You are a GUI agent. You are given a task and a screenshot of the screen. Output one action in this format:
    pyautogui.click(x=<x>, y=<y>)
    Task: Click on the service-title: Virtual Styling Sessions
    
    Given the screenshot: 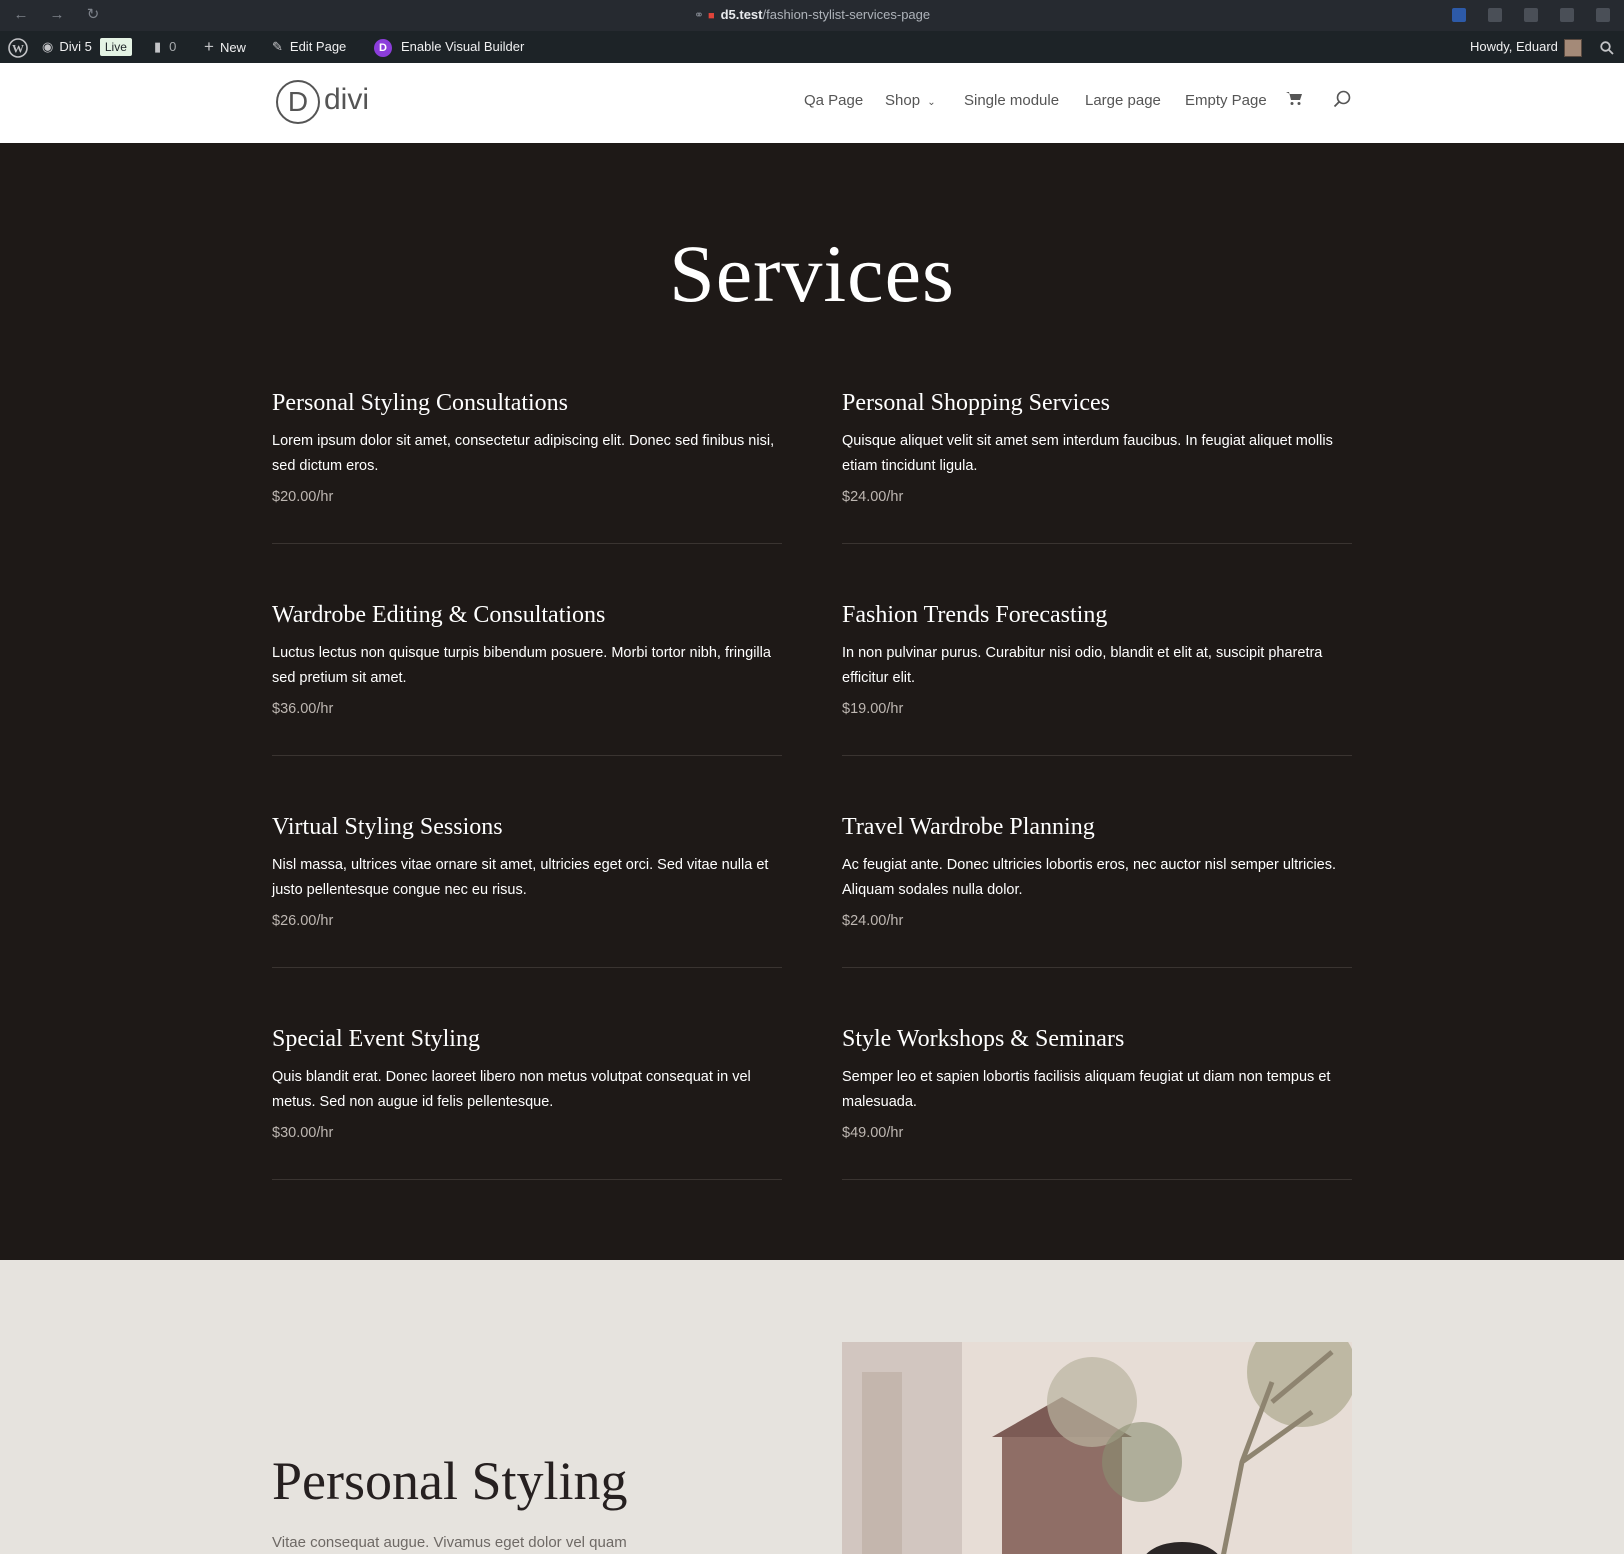 What is the action you would take?
    pyautogui.click(x=387, y=827)
    